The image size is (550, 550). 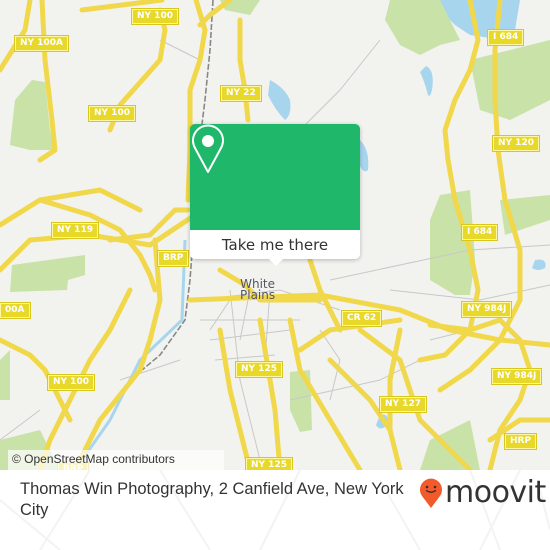 I want to click on road-shield: NY 22, so click(x=241, y=93).